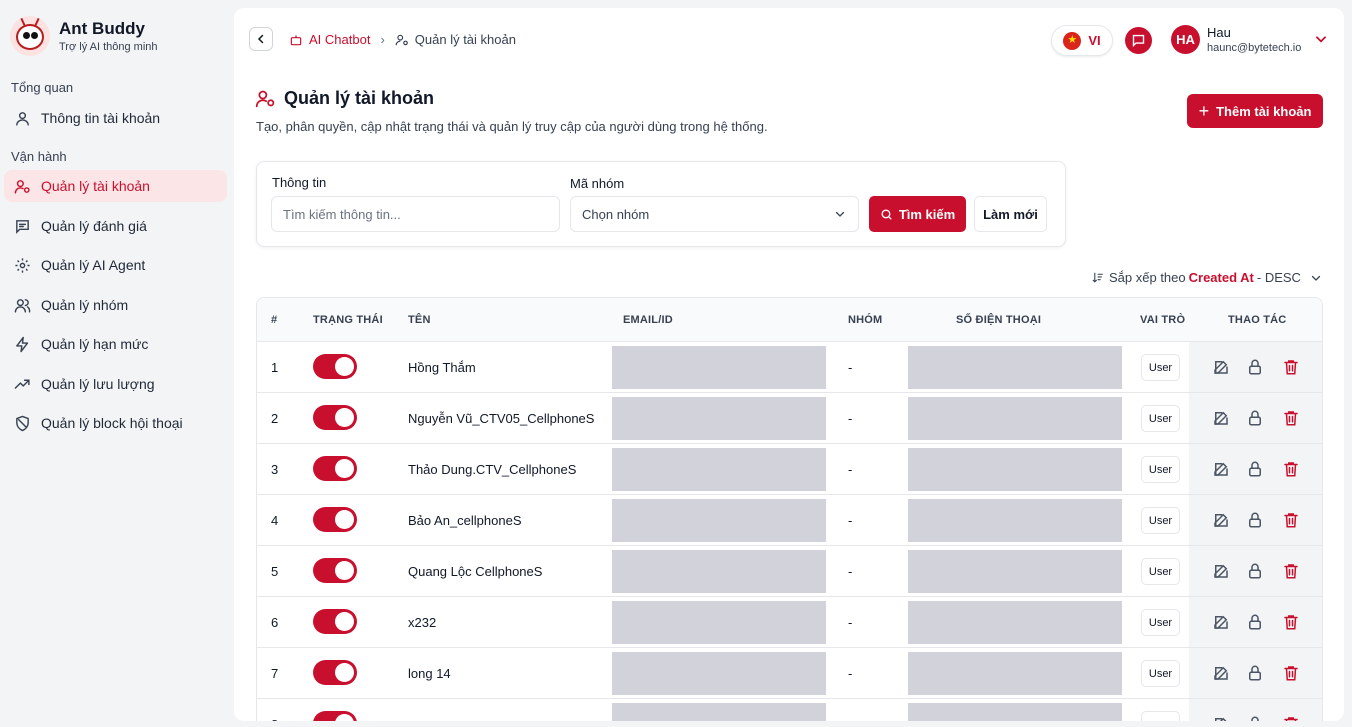  I want to click on sidebar-item-ai-agent: Quản lý AI Agent, so click(115, 265).